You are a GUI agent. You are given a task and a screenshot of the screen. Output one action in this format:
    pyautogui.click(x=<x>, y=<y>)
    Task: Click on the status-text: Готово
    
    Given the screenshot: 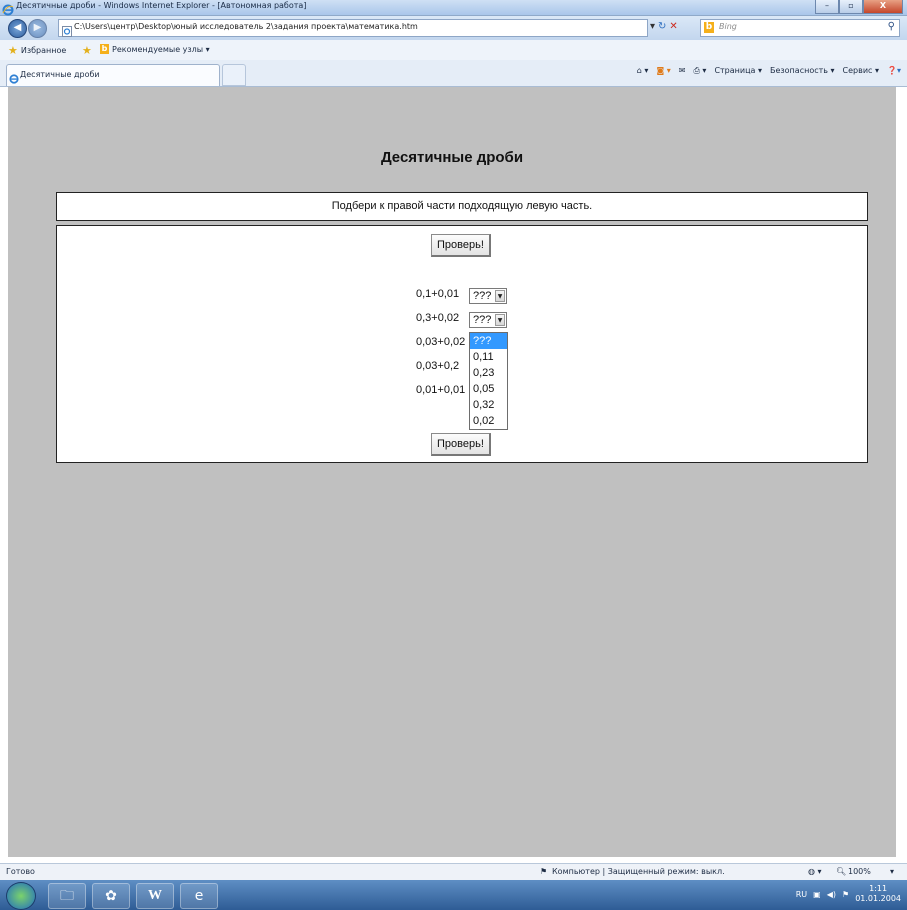 What is the action you would take?
    pyautogui.click(x=20, y=871)
    